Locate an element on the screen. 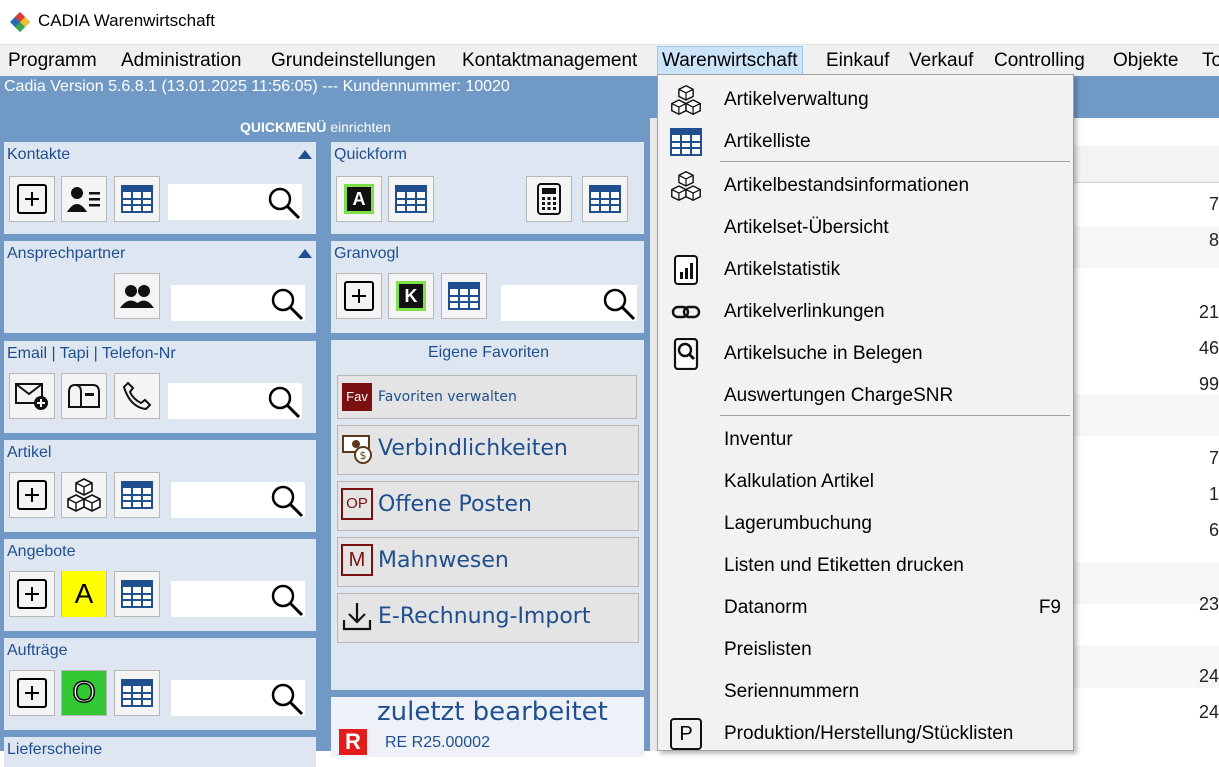 The height and width of the screenshot is (767, 1219). granvogl-list-button is located at coordinates (464, 296).